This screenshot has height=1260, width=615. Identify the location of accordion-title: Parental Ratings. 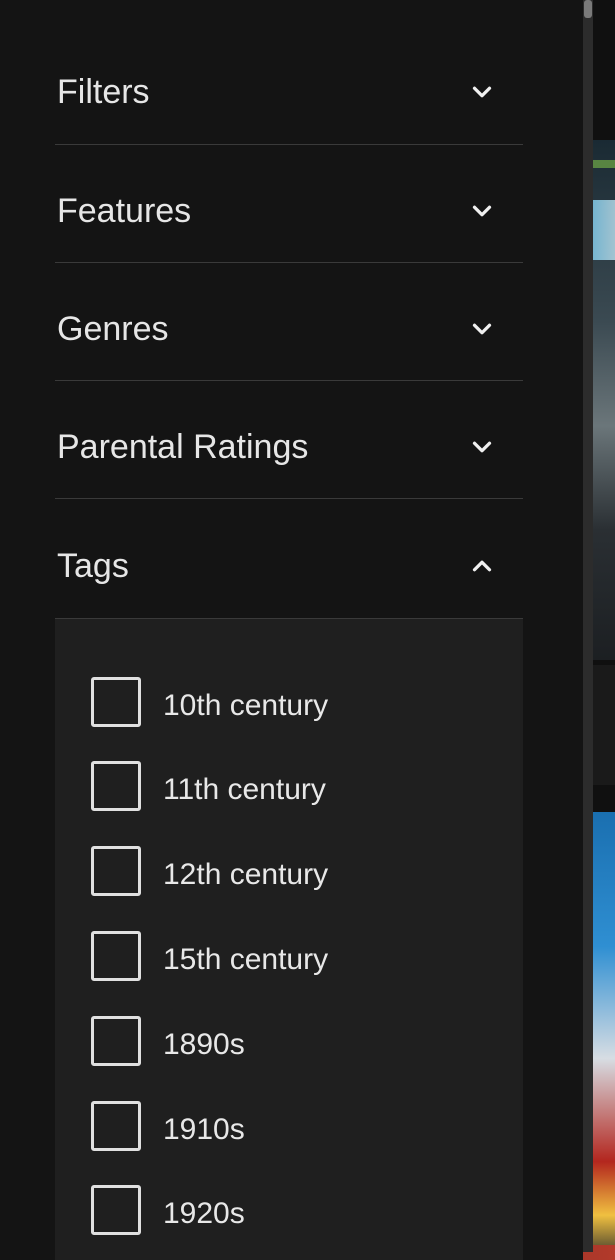
(183, 447).